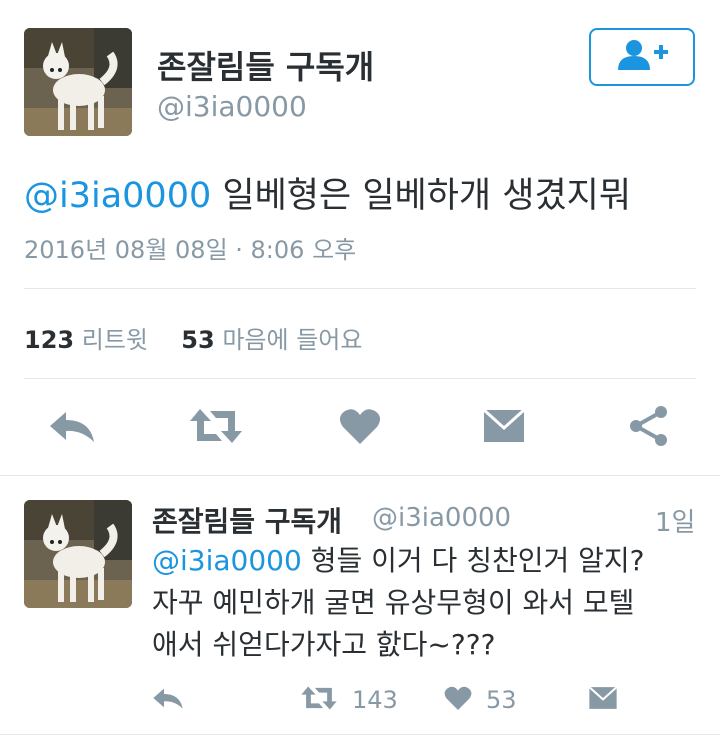  I want to click on add-user-icon, so click(642, 57).